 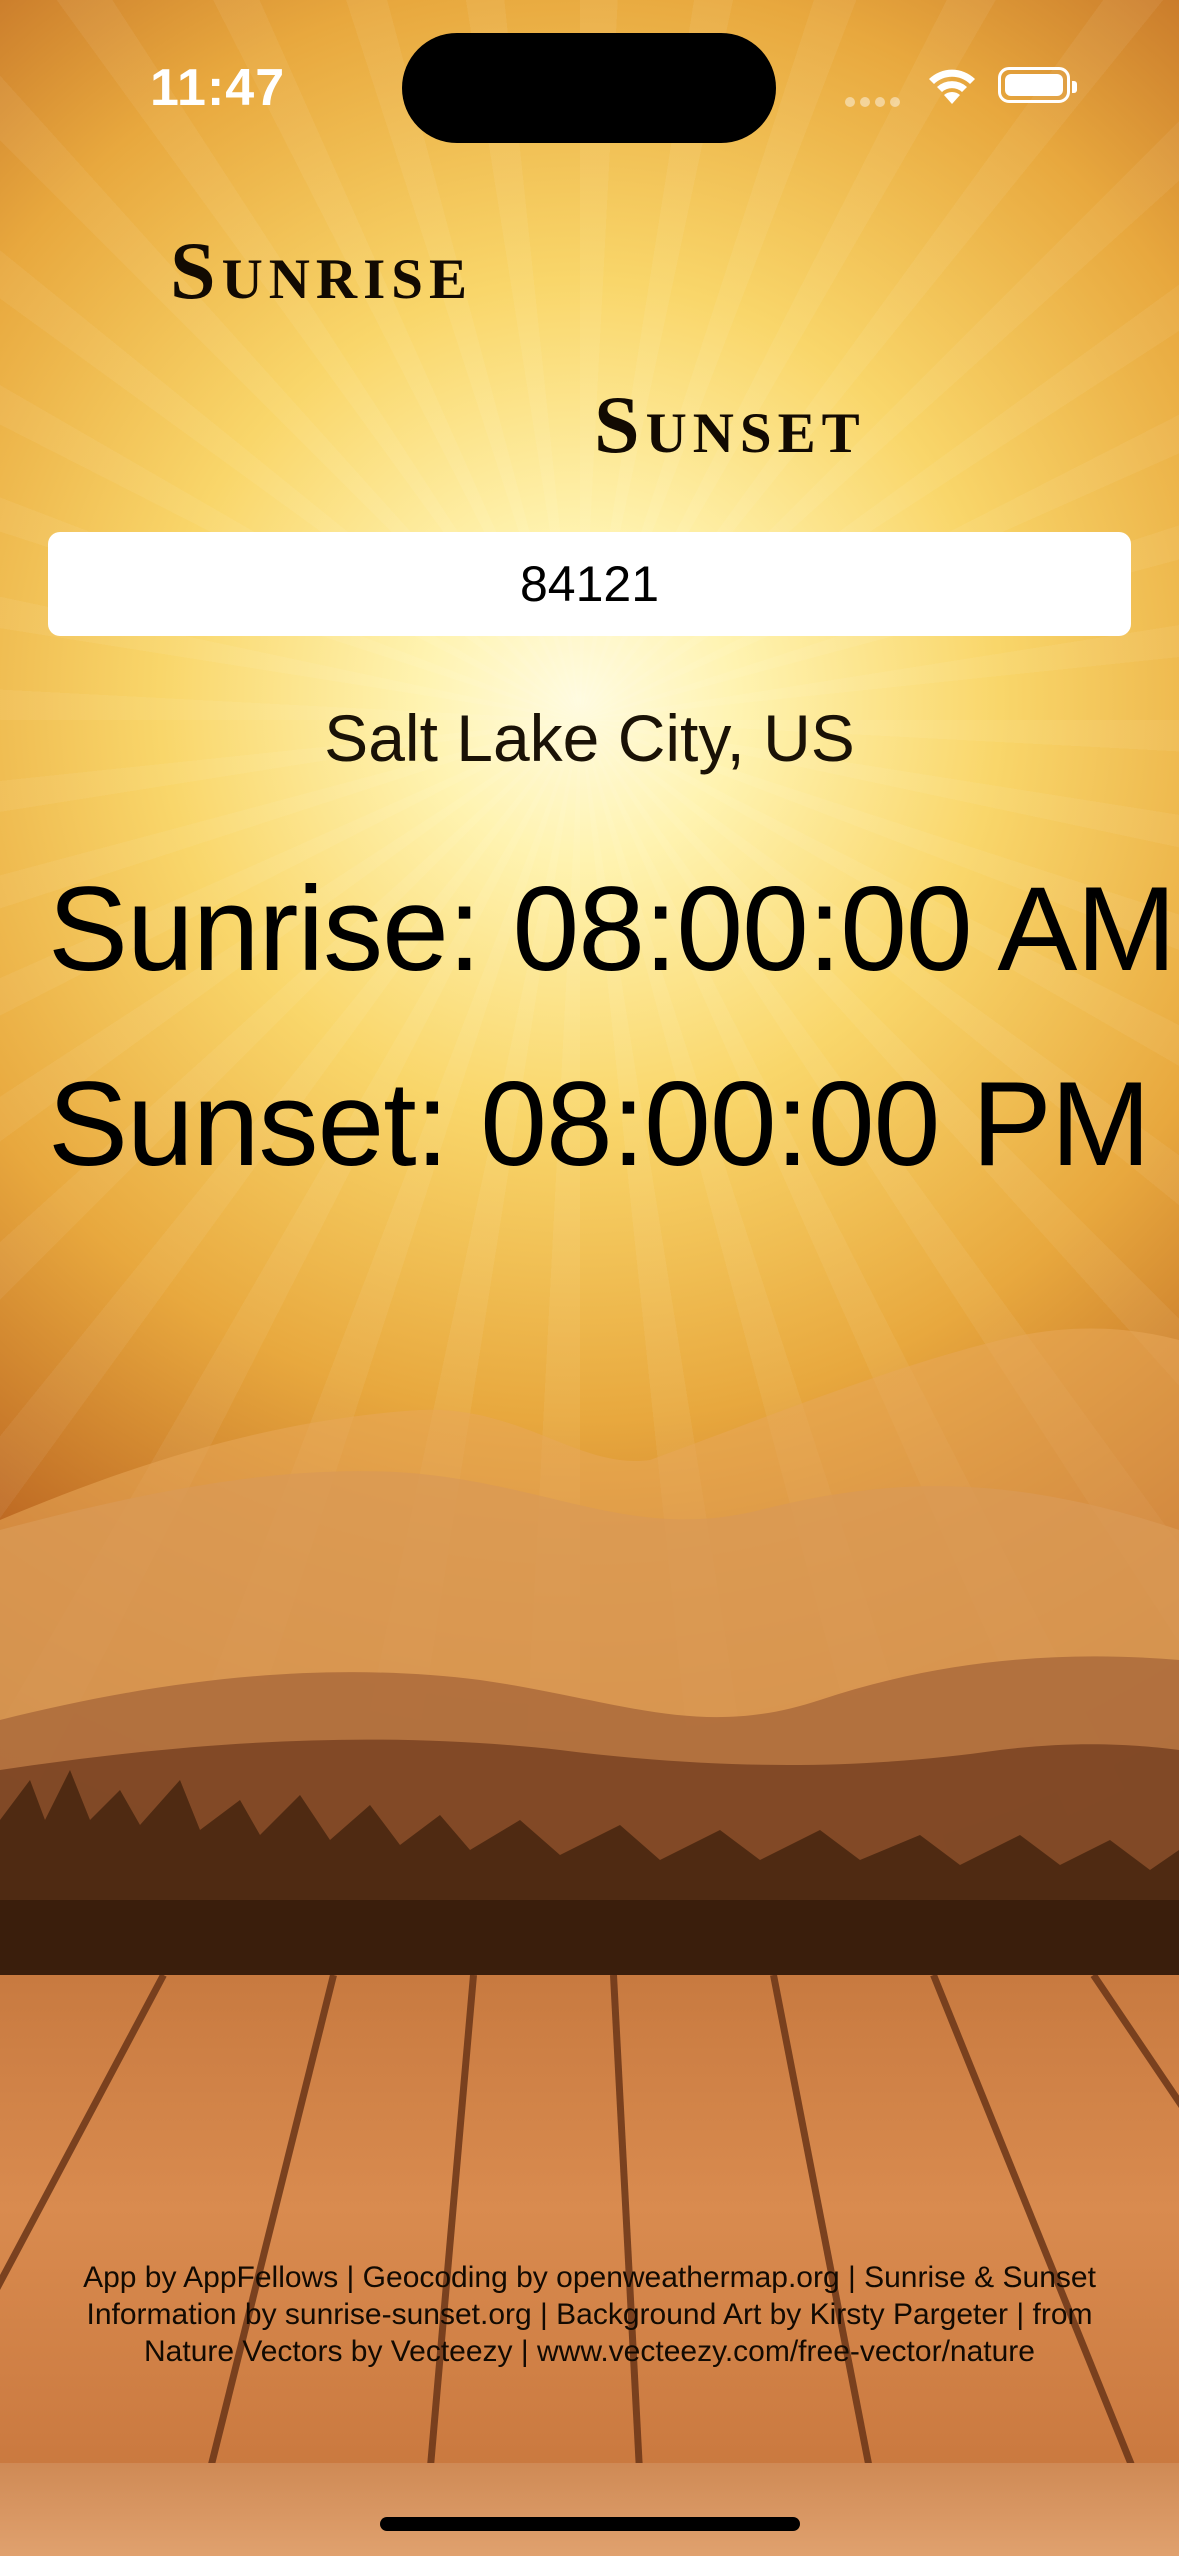 What do you see at coordinates (612, 929) in the screenshot?
I see `sunrise-time: Sunrise: 08:00:00 AM` at bounding box center [612, 929].